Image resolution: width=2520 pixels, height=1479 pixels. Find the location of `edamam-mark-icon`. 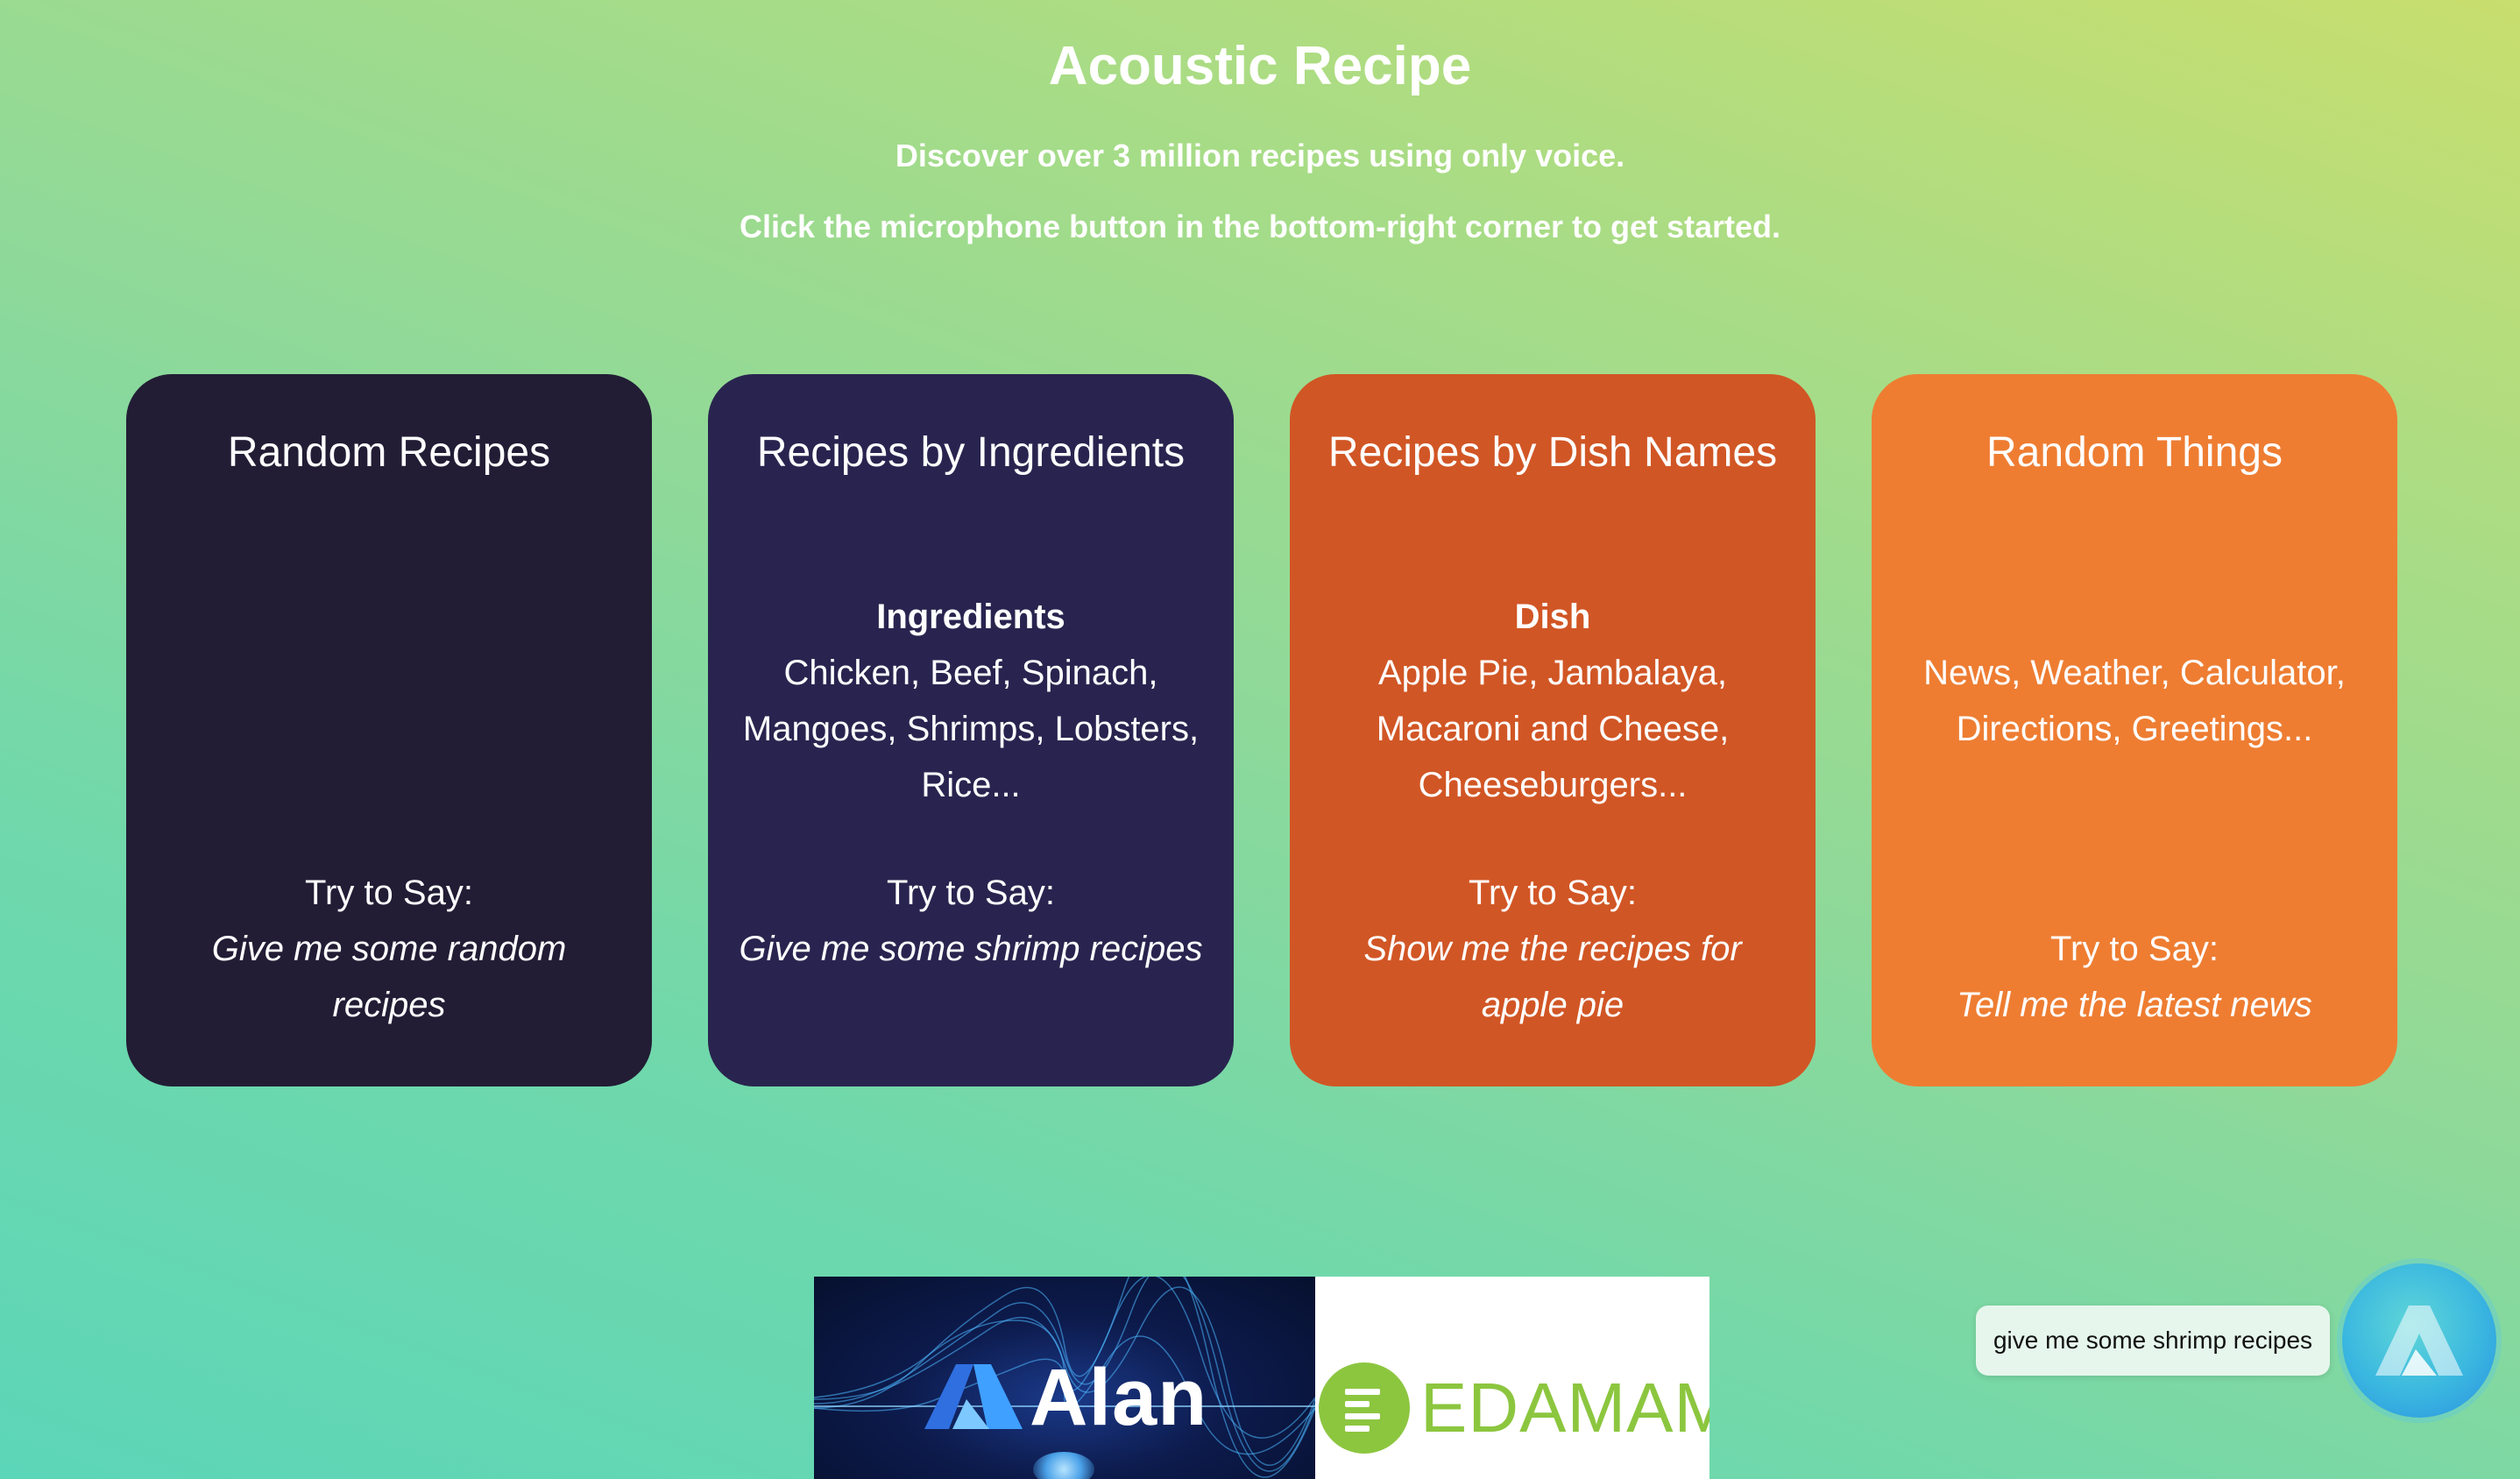

edamam-mark-icon is located at coordinates (1364, 1408).